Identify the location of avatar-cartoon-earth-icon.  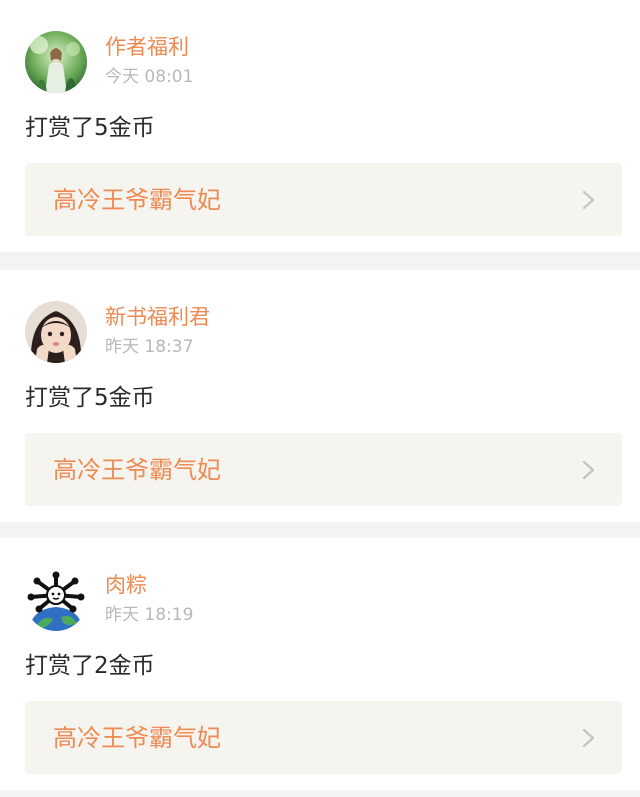
(56, 600).